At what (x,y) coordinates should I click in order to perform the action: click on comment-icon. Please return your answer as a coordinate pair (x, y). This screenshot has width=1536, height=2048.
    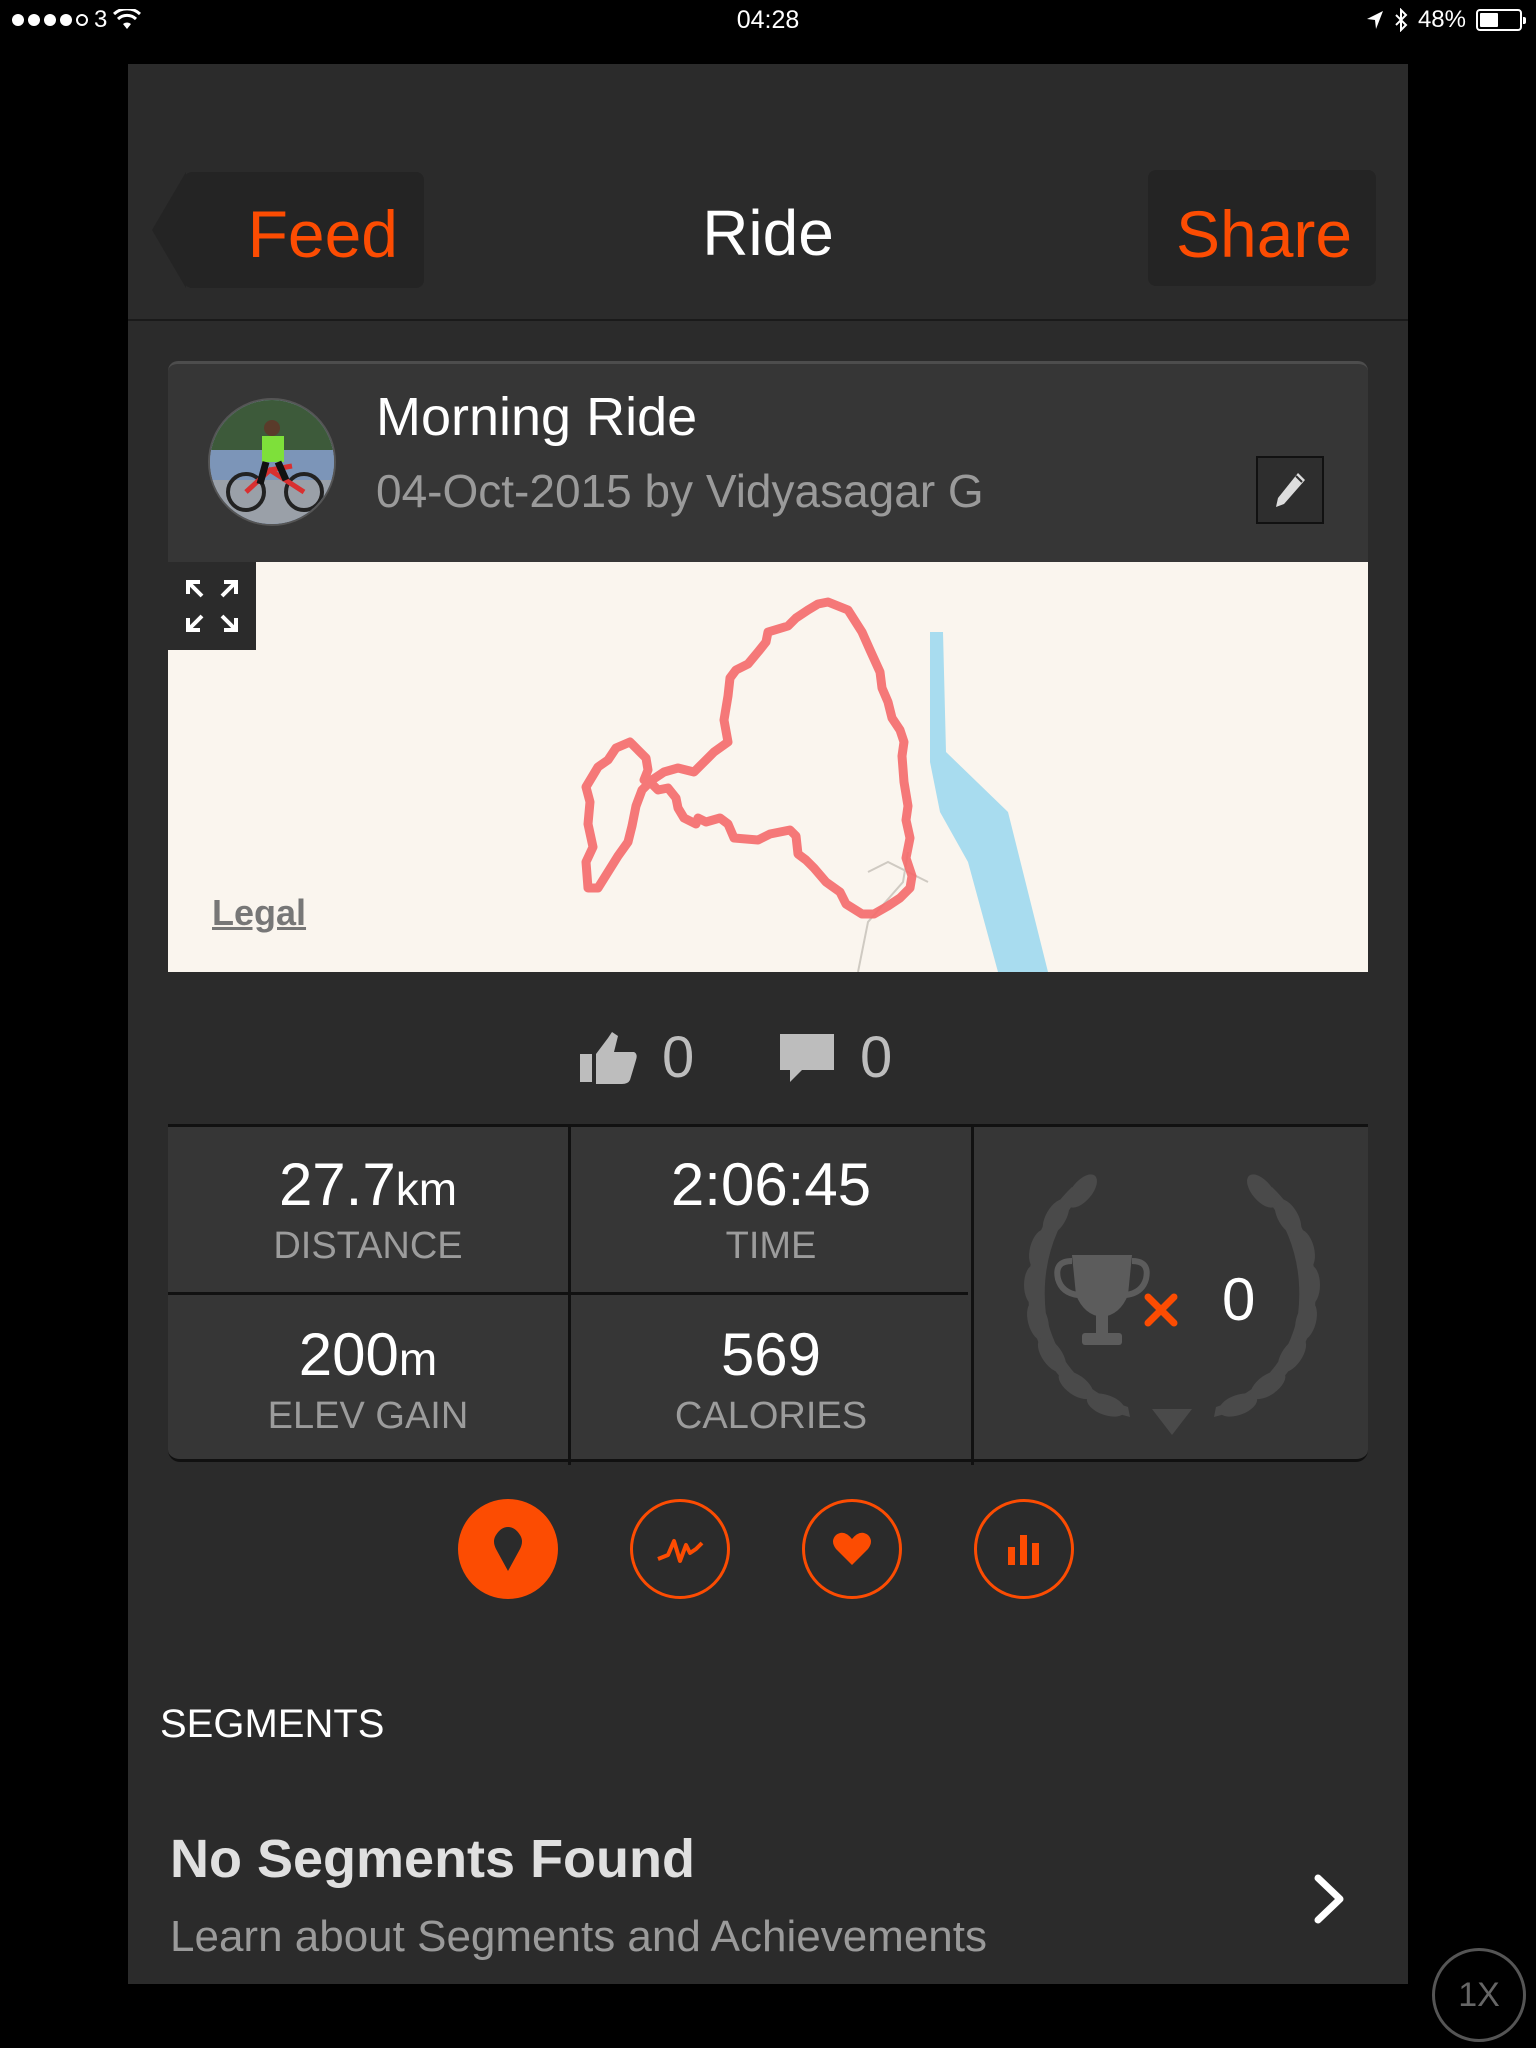
    Looking at the image, I should click on (807, 1057).